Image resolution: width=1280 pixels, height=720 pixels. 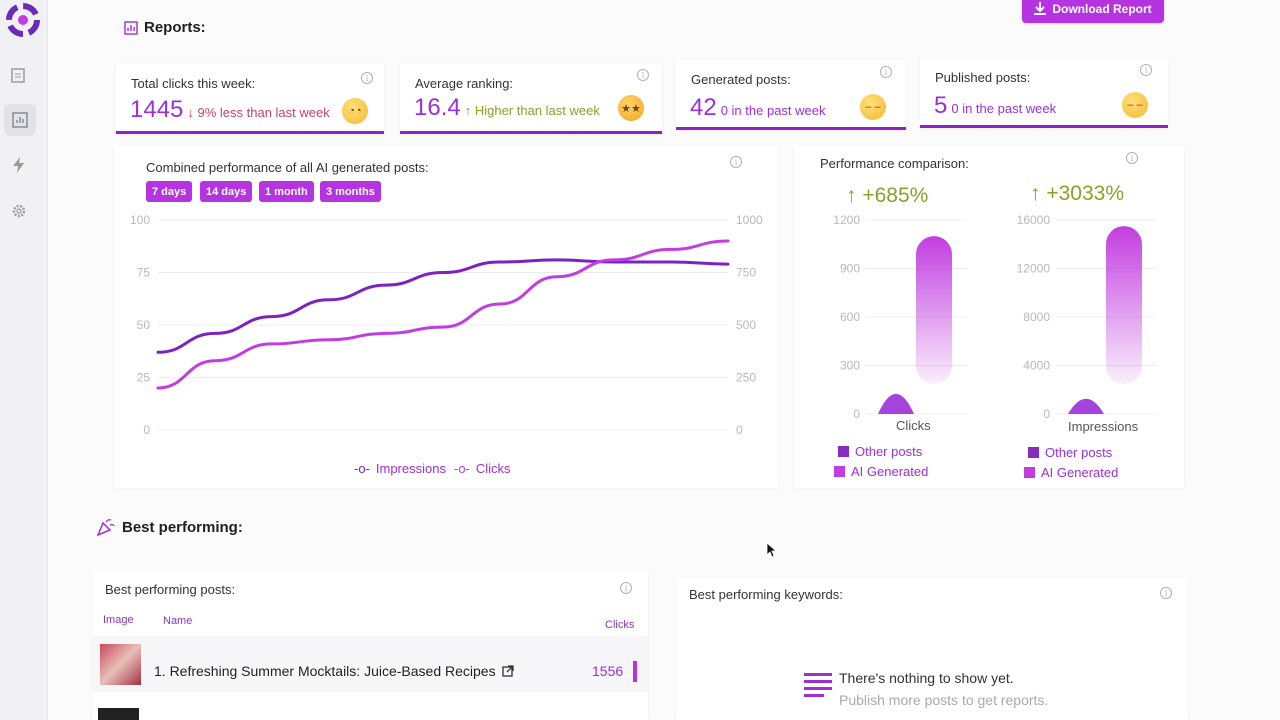 I want to click on posts-icon, so click(x=19, y=75).